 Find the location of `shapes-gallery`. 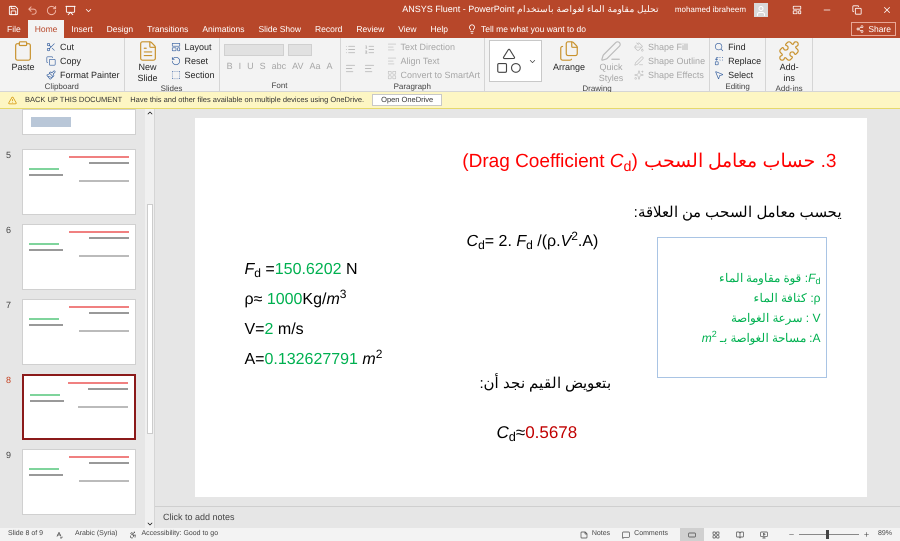

shapes-gallery is located at coordinates (515, 61).